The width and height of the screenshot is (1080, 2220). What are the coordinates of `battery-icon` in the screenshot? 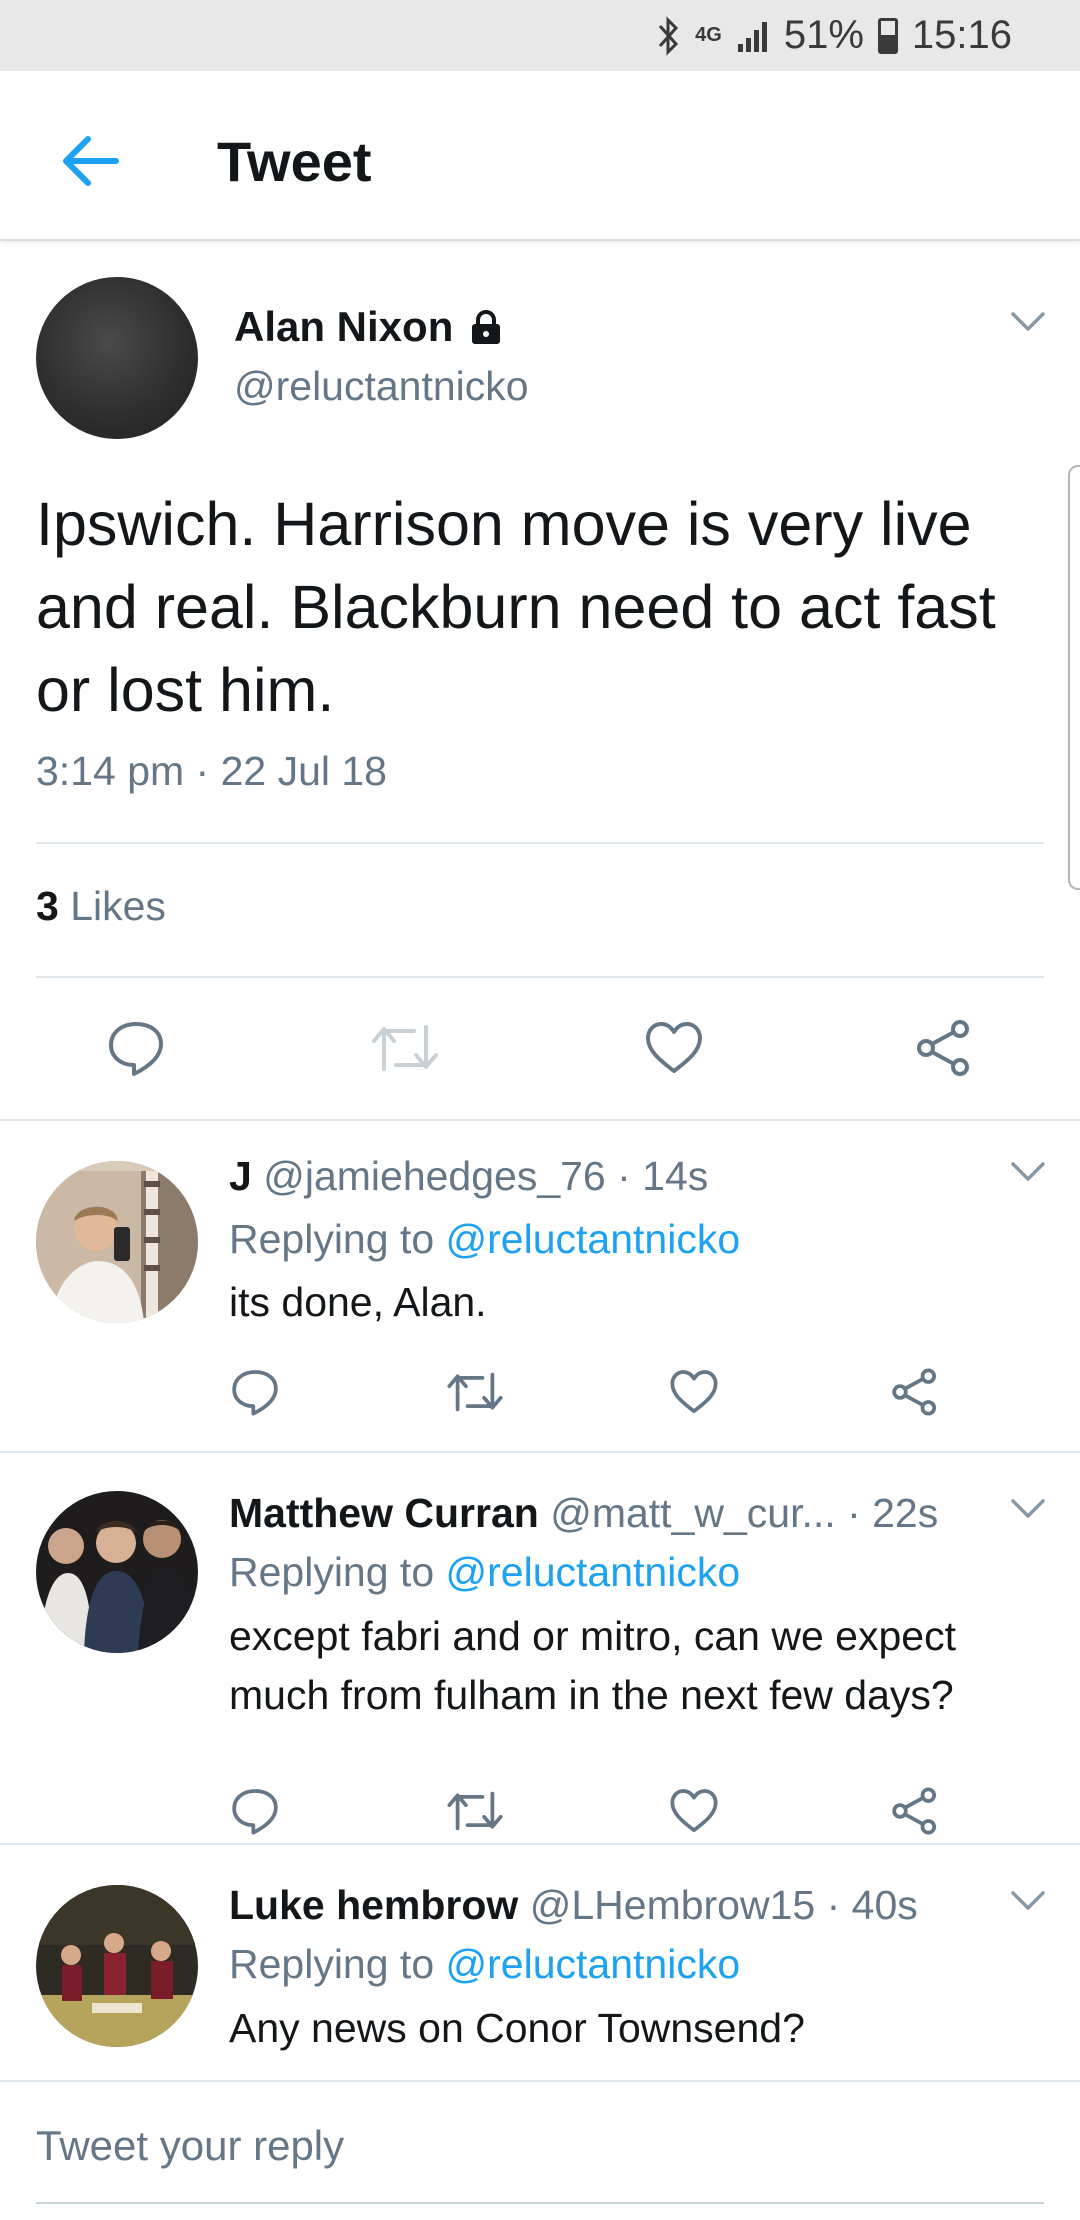 It's located at (887, 35).